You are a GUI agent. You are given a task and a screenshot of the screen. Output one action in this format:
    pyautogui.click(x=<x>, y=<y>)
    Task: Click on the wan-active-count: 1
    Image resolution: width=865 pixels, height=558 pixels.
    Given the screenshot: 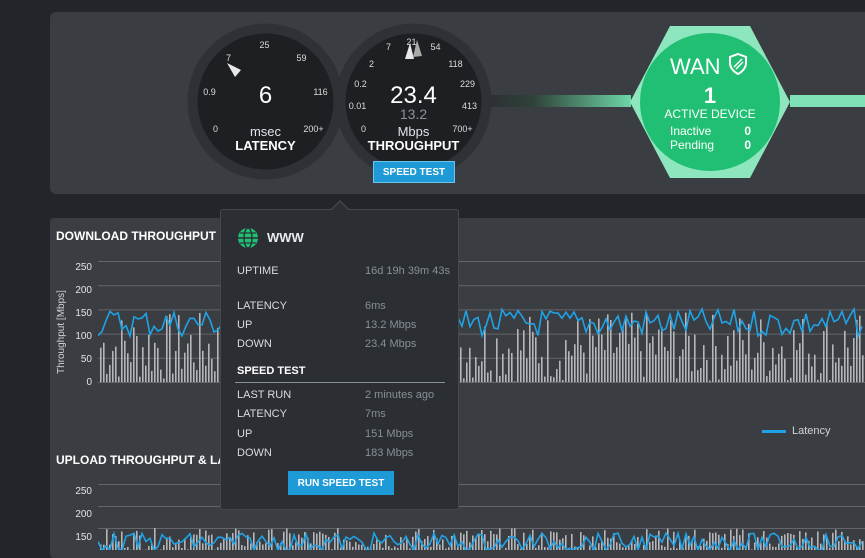 What is the action you would take?
    pyautogui.click(x=710, y=96)
    